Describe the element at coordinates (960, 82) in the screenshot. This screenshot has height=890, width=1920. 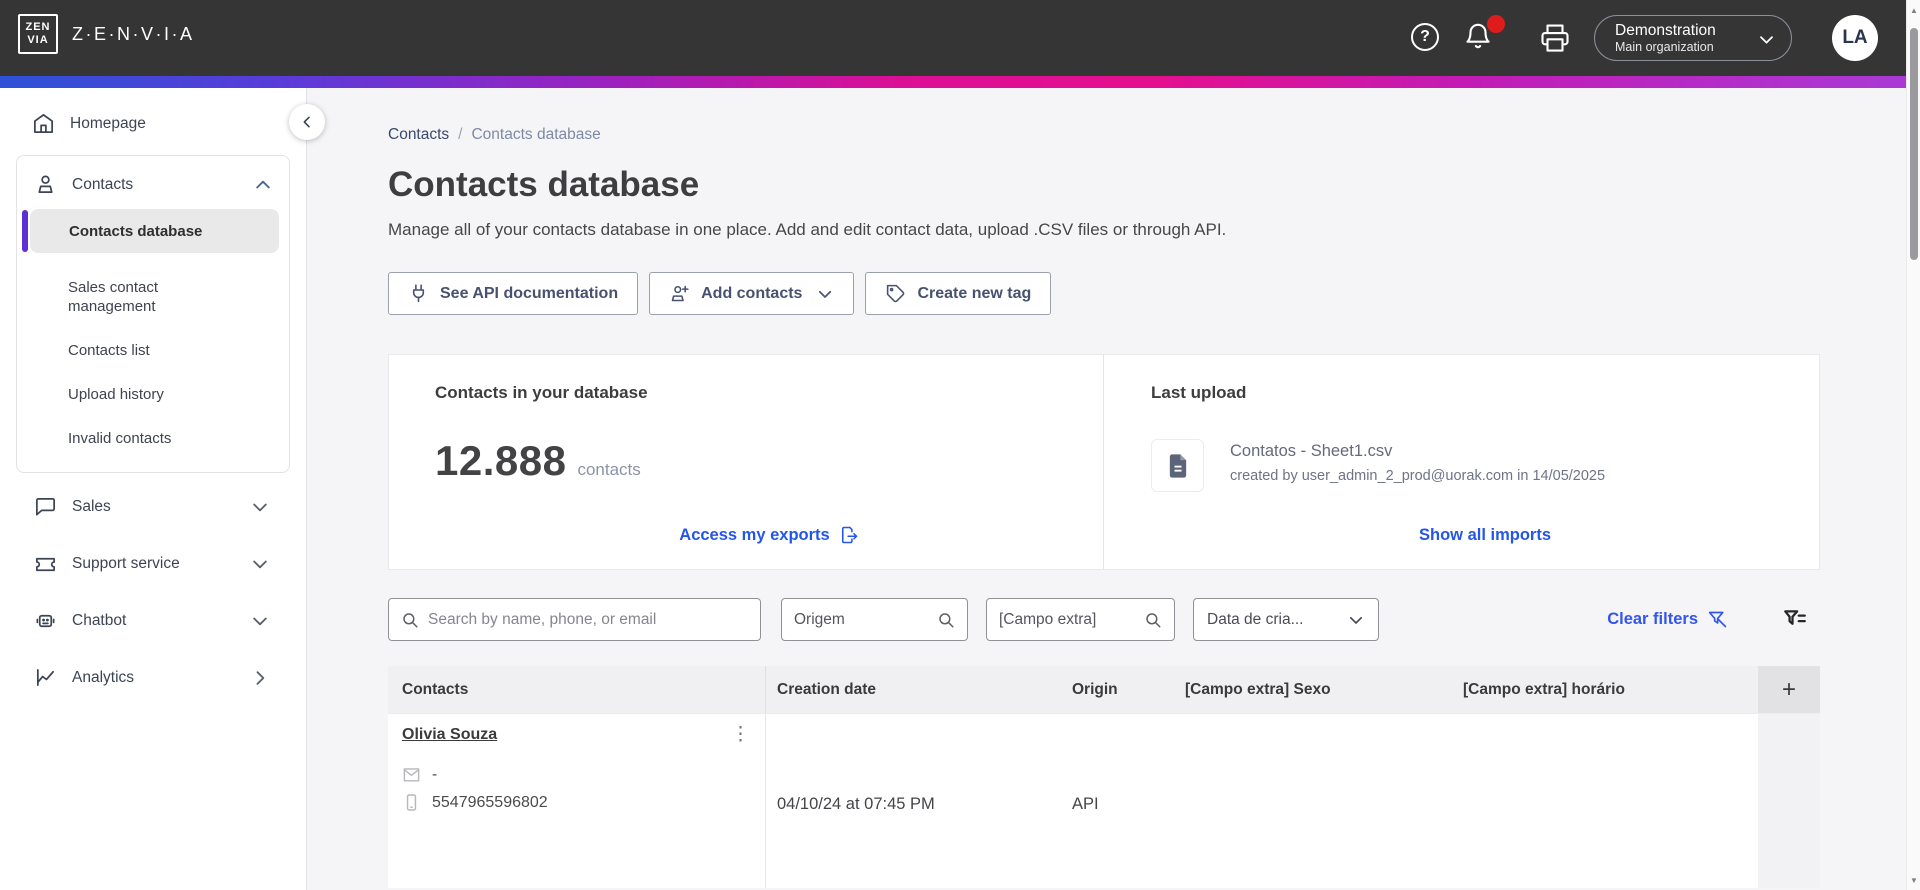
I see `brand-gradient-bar` at that location.